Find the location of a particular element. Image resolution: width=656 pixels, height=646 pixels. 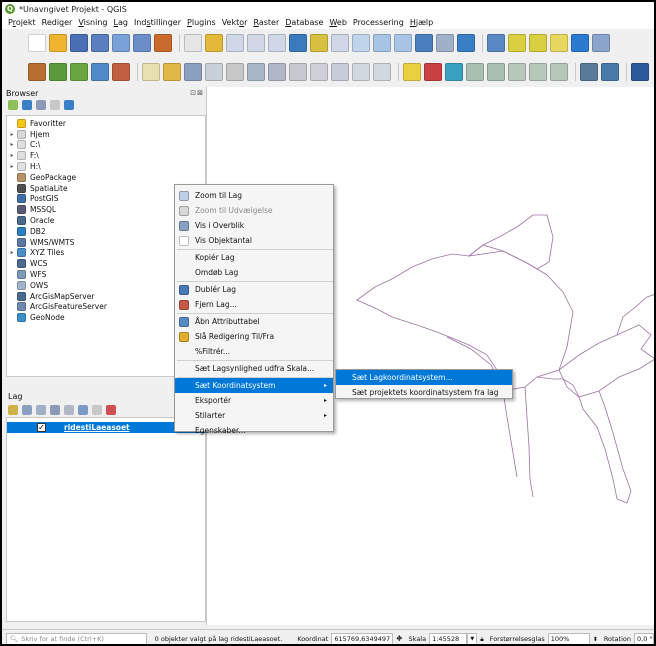

data-source-manager-icon is located at coordinates (37, 72).